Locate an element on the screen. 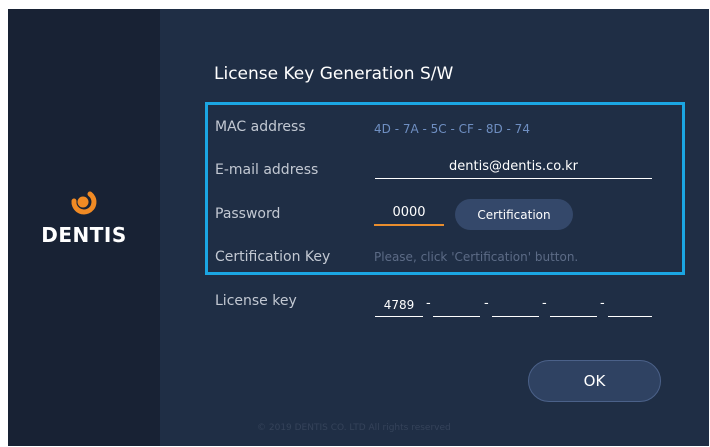  mac-label: MAC address is located at coordinates (260, 127).